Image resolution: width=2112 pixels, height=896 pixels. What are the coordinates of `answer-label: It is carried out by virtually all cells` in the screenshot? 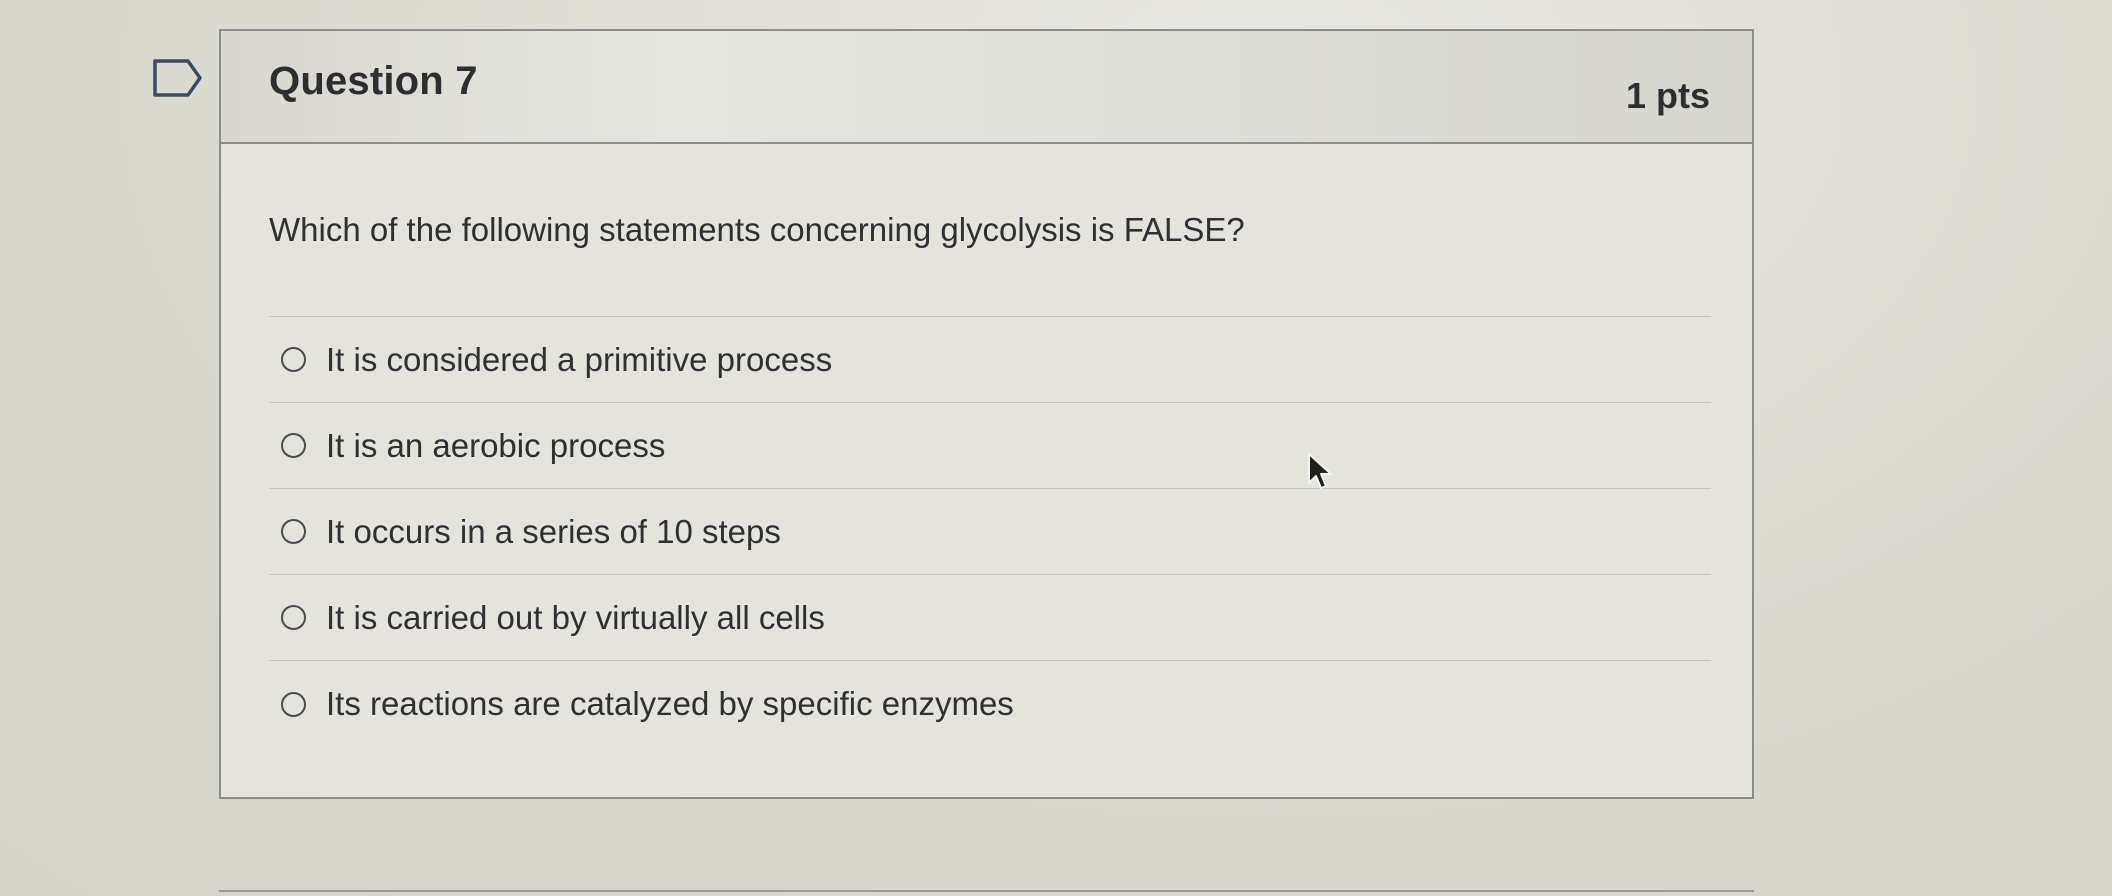 It's located at (575, 618).